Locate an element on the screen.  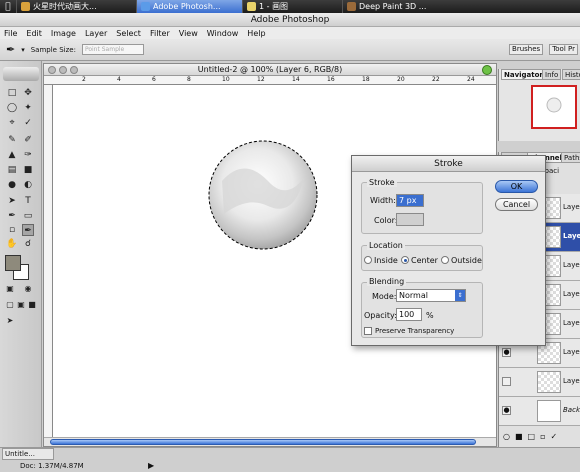
stroke-group is located at coordinates (422, 208).